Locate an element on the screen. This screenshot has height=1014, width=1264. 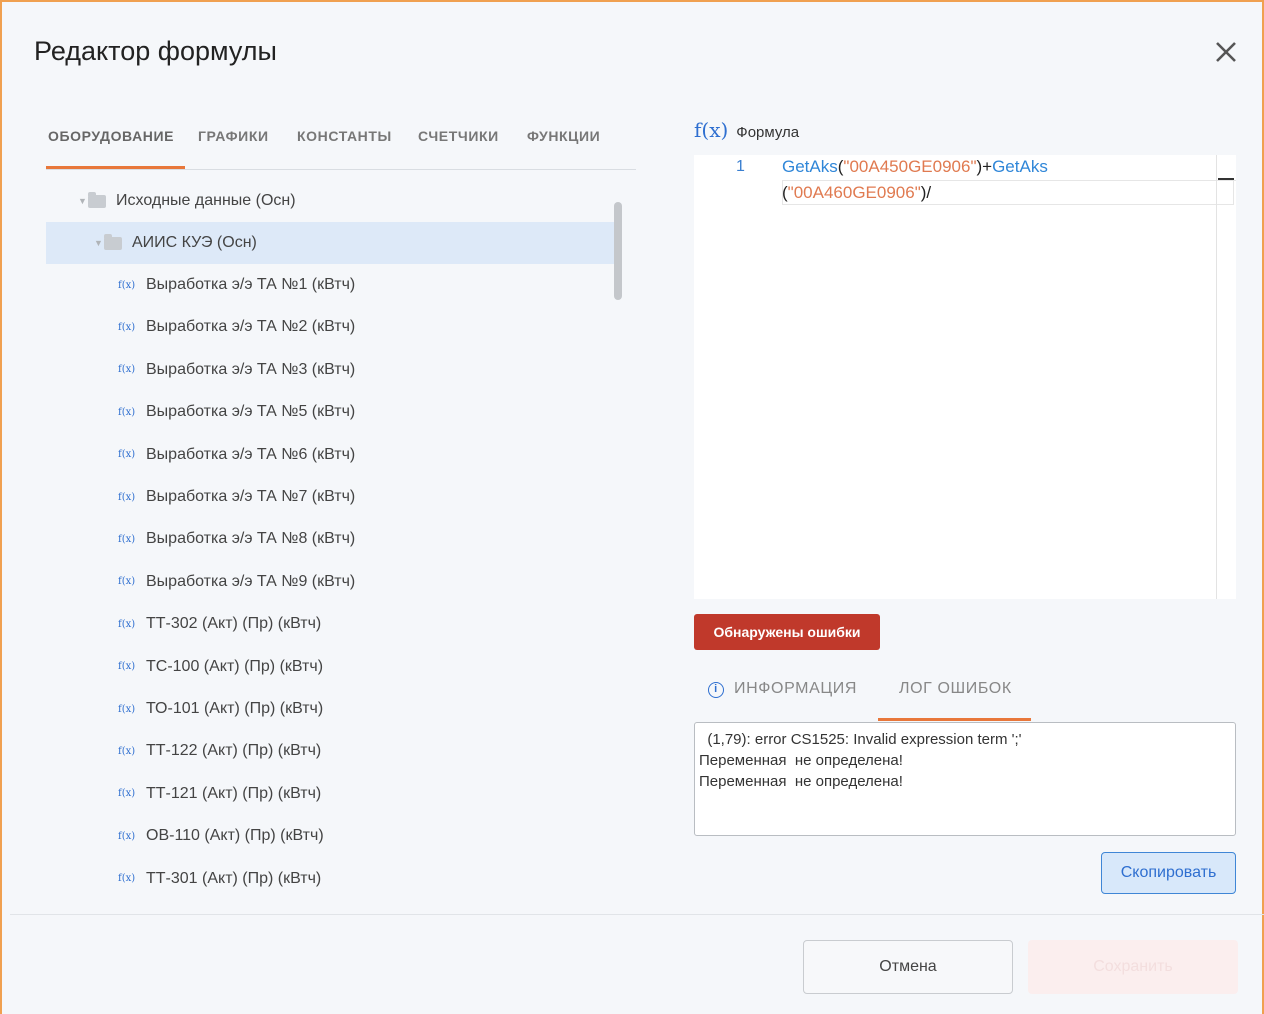
close-icon is located at coordinates (1226, 52).